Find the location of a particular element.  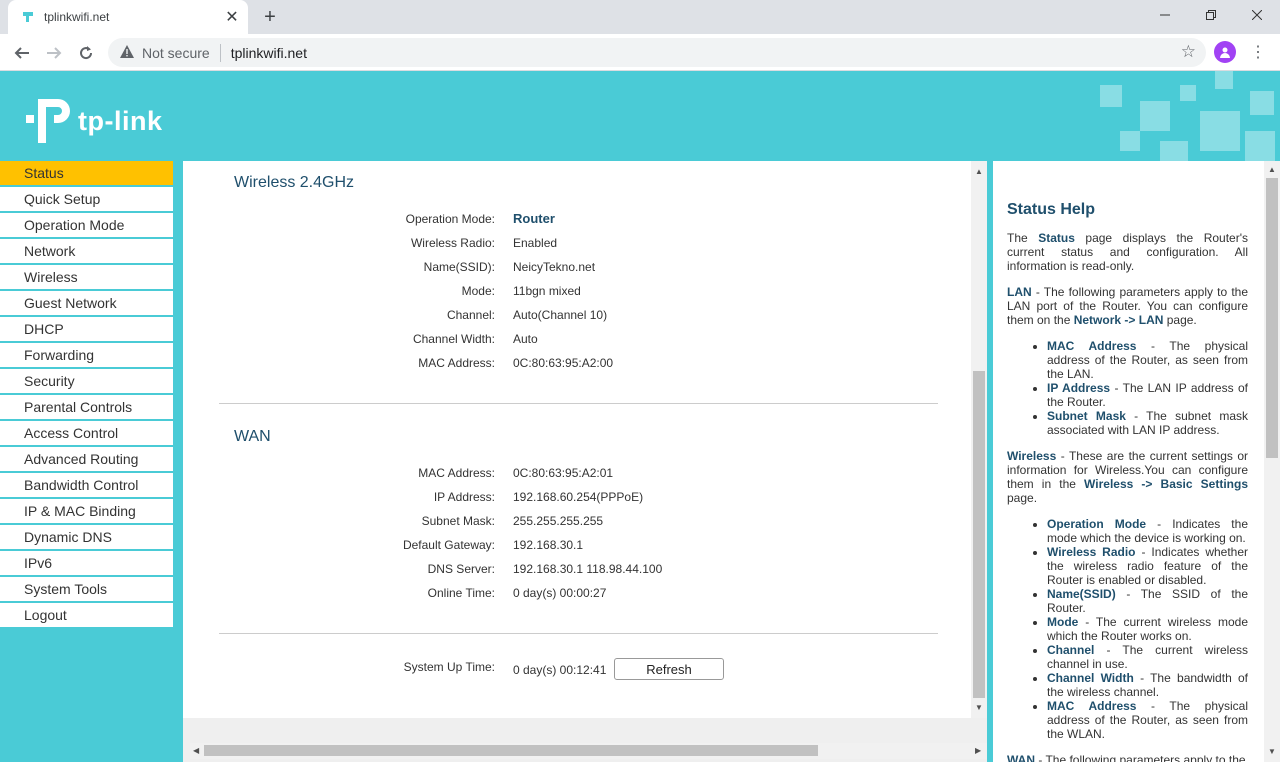

tplink-logo: tp-link is located at coordinates (93, 121).